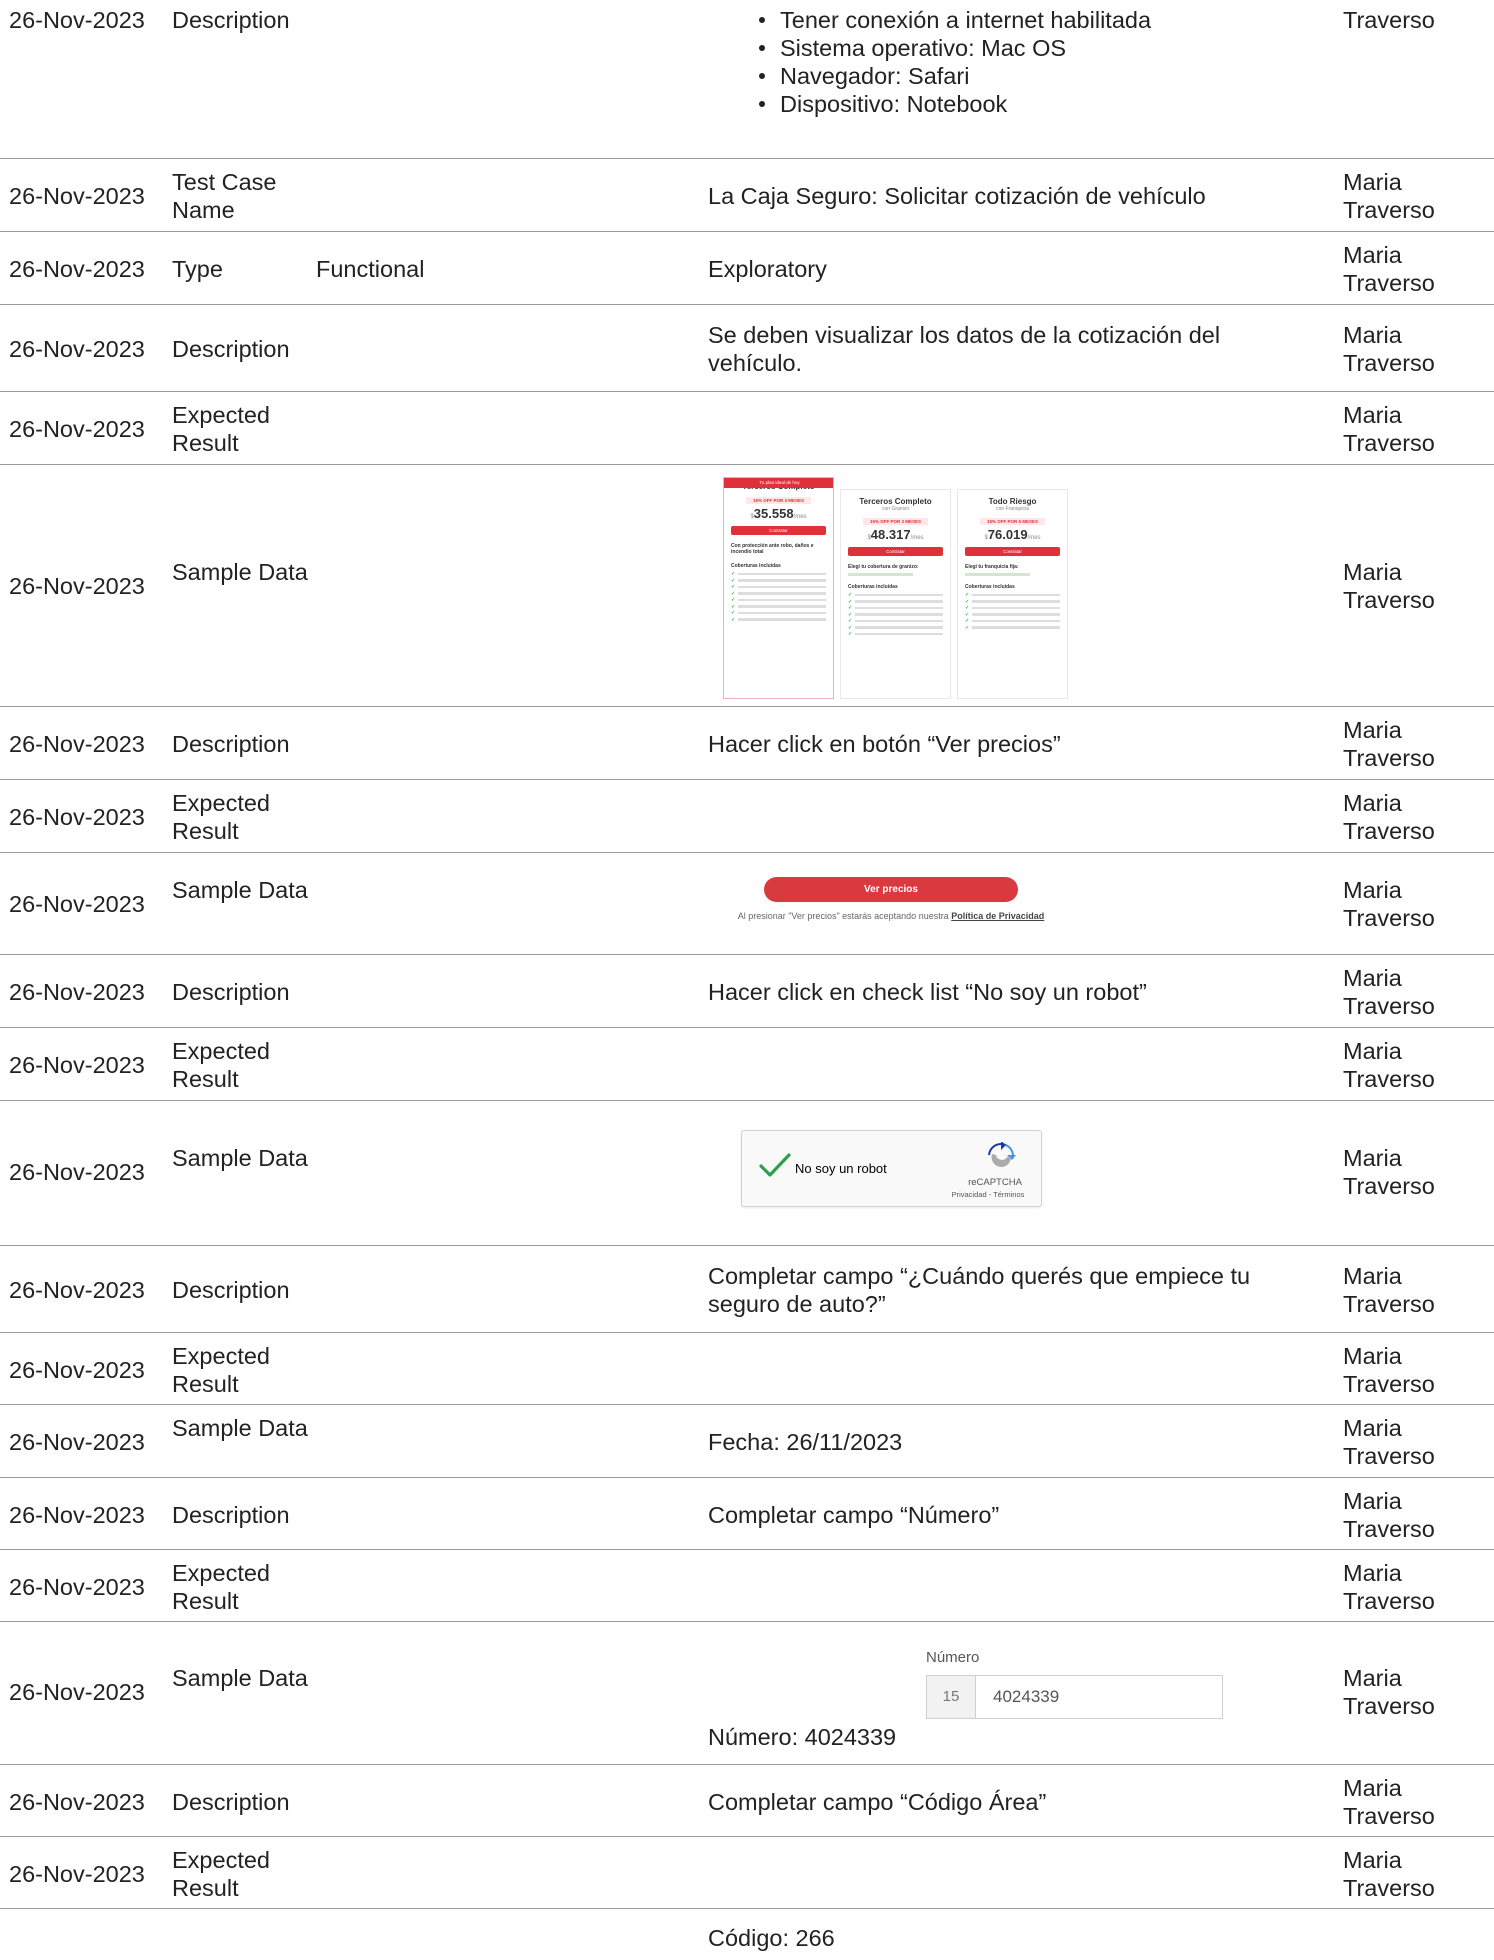  What do you see at coordinates (953, 1657) in the screenshot?
I see `numero-label: Número` at bounding box center [953, 1657].